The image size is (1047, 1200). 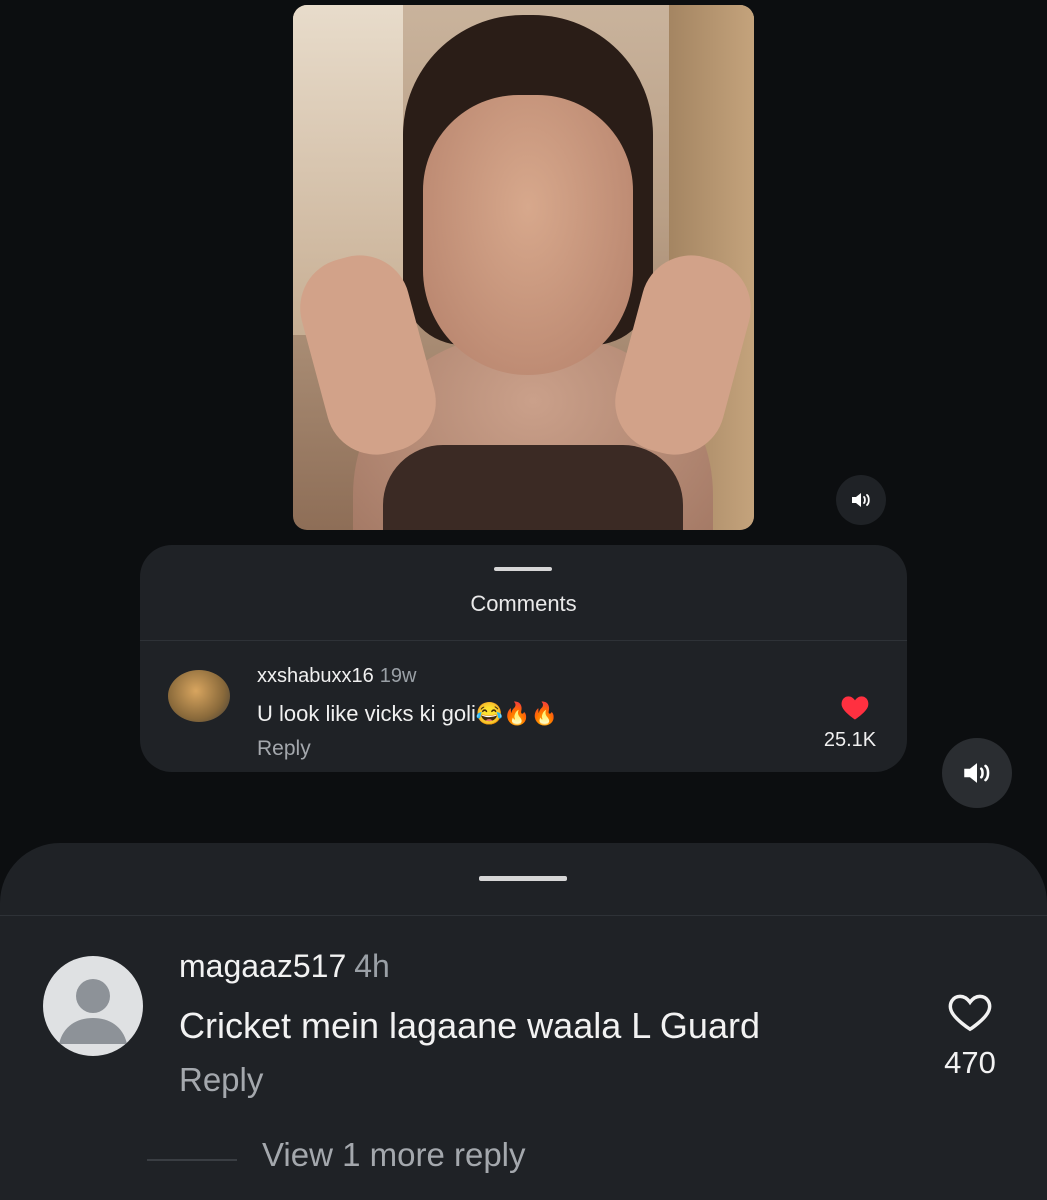 I want to click on heart-filled-icon, so click(x=855, y=707).